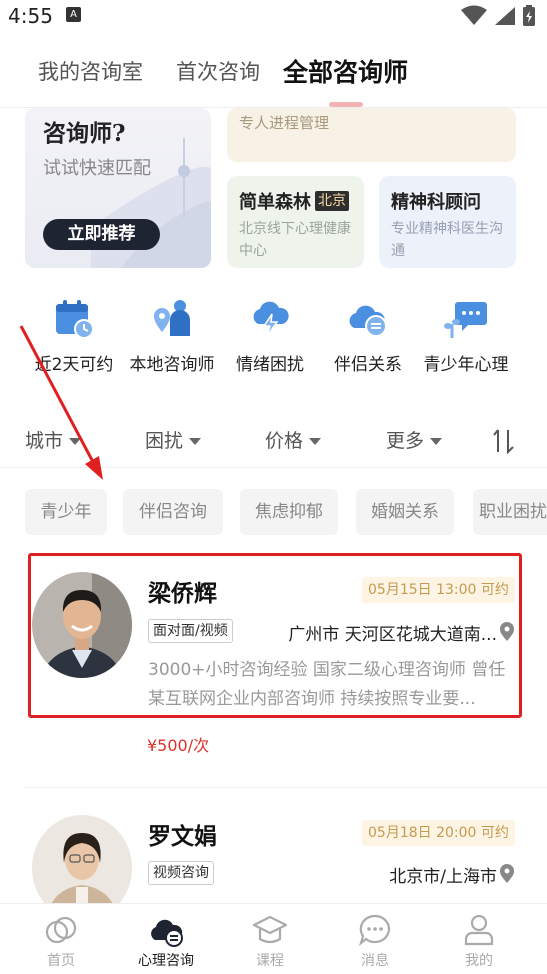 The width and height of the screenshot is (547, 974). I want to click on chip-career: 职业困扰, so click(510, 512).